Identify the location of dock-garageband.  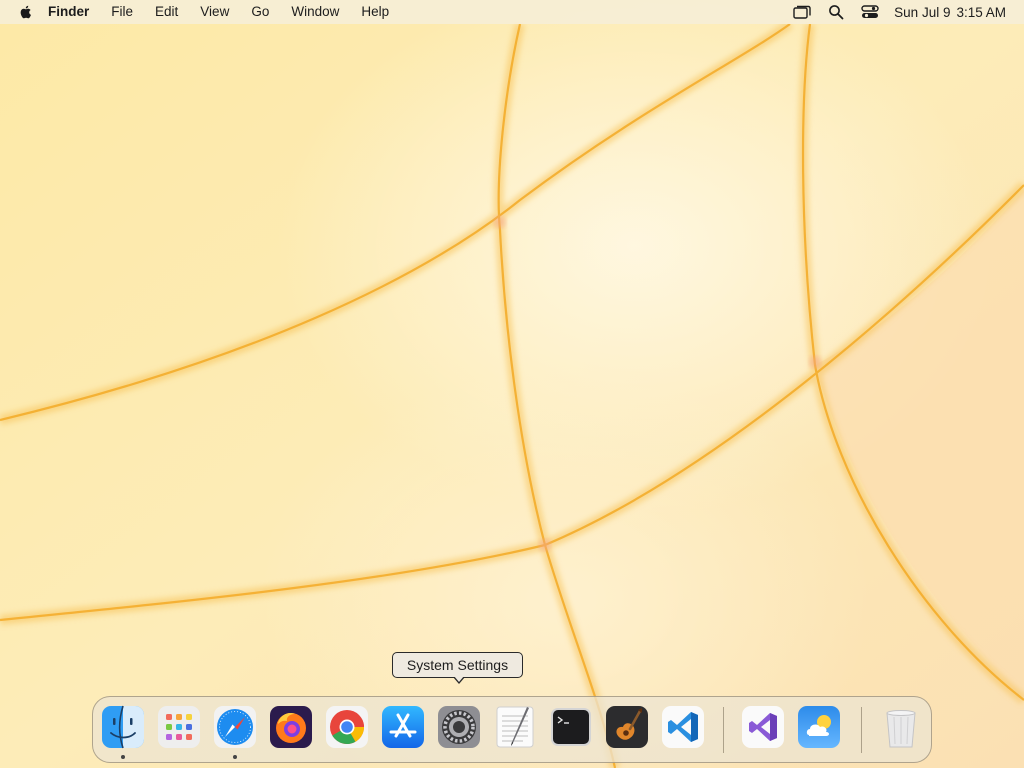
(627, 727).